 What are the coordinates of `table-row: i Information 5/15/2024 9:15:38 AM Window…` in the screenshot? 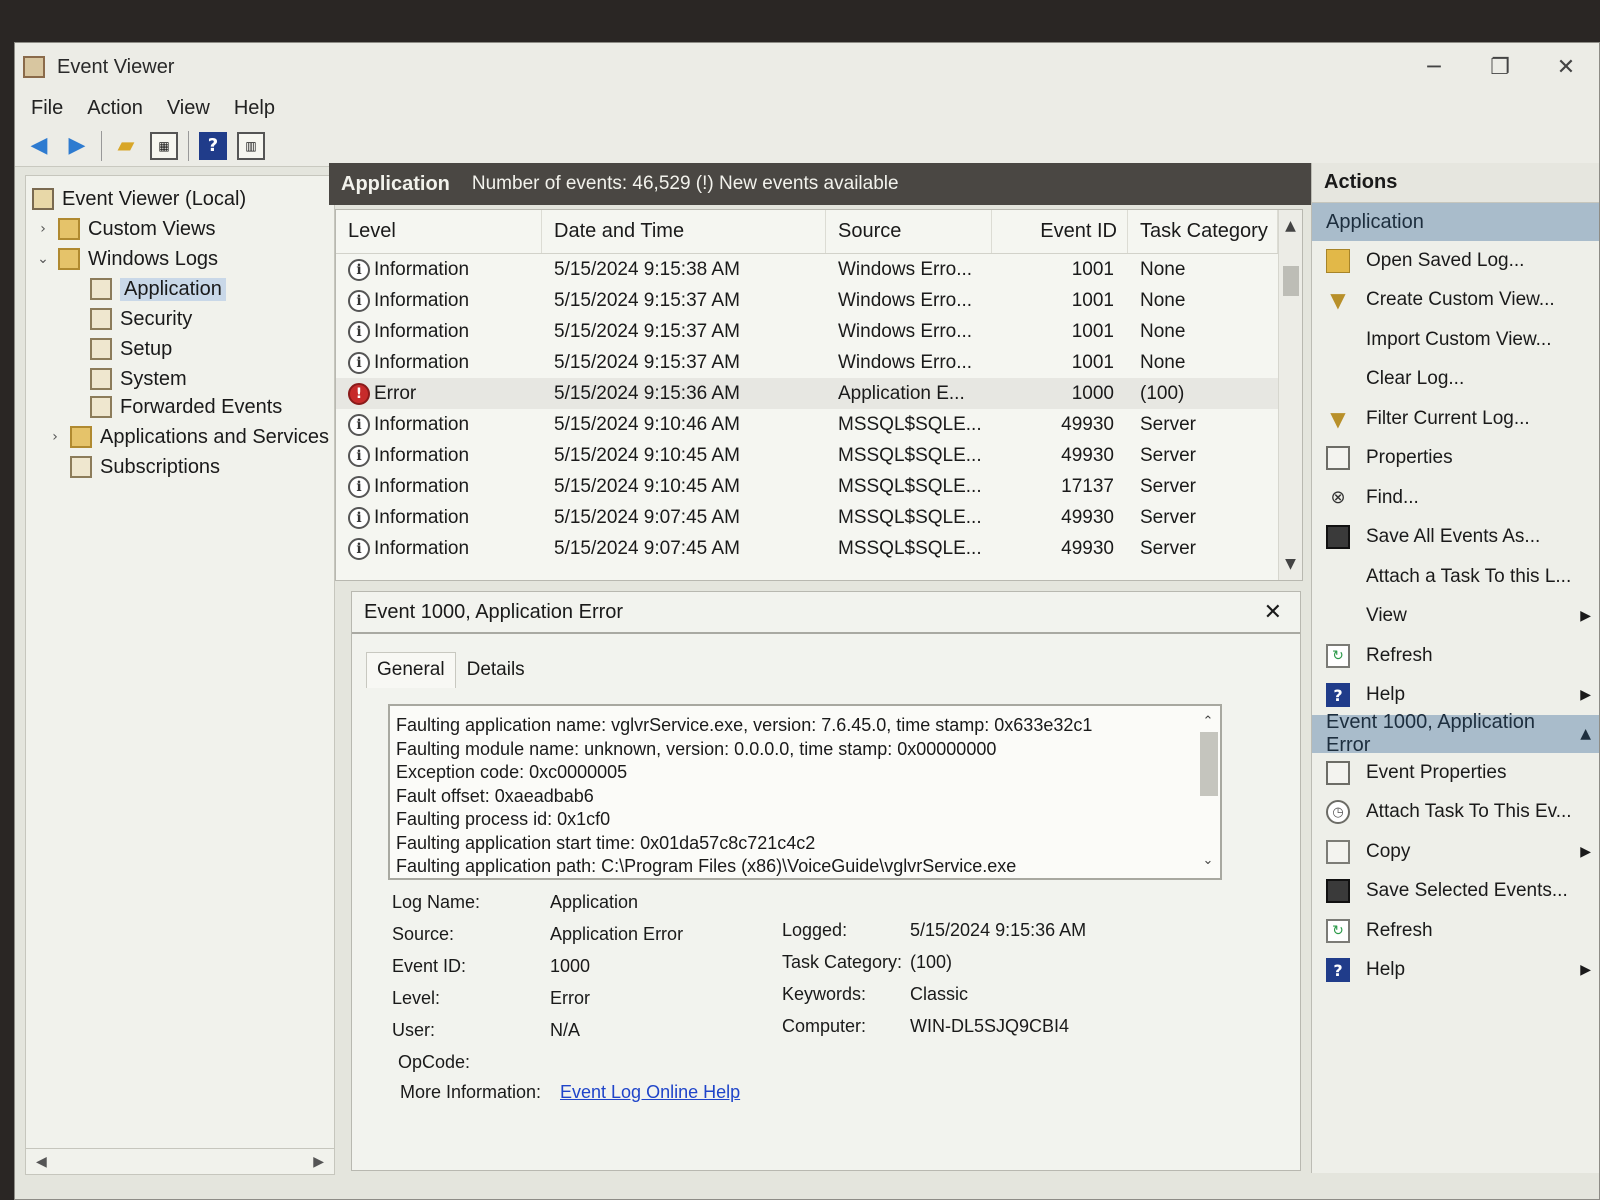 It's located at (819, 269).